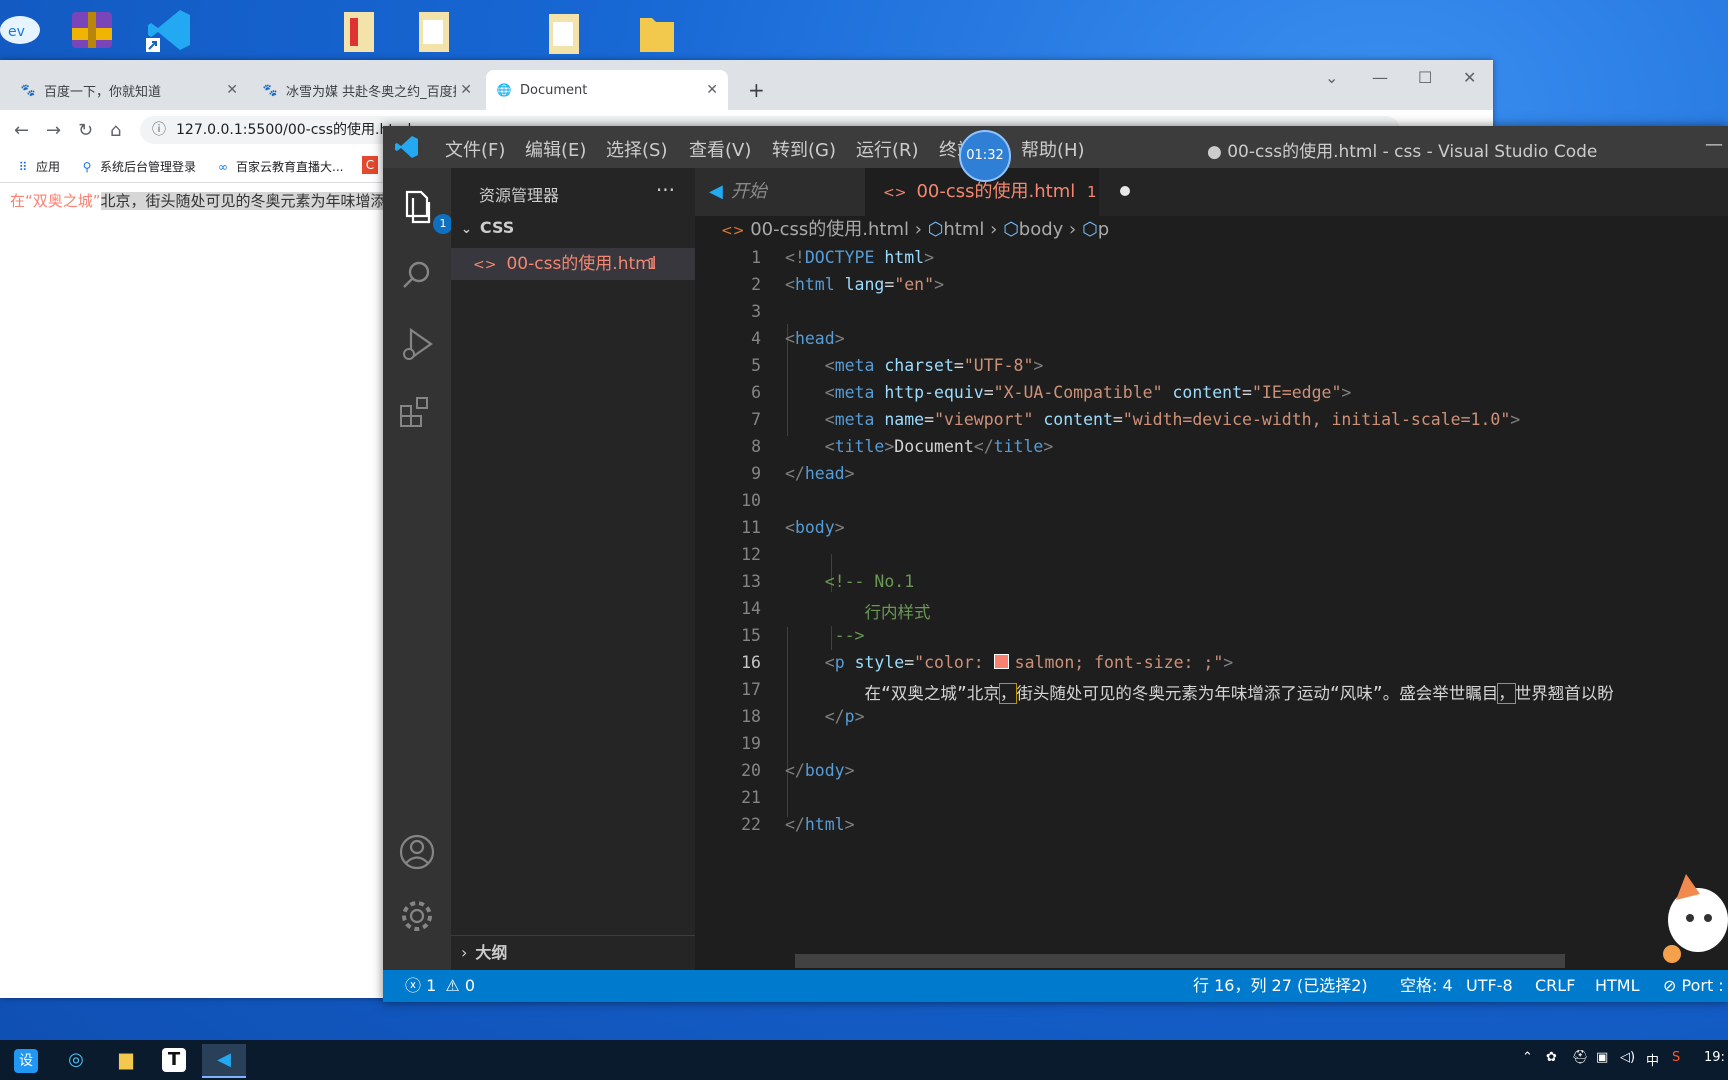  What do you see at coordinates (504, 90) in the screenshot?
I see `globe-icon: 🌐` at bounding box center [504, 90].